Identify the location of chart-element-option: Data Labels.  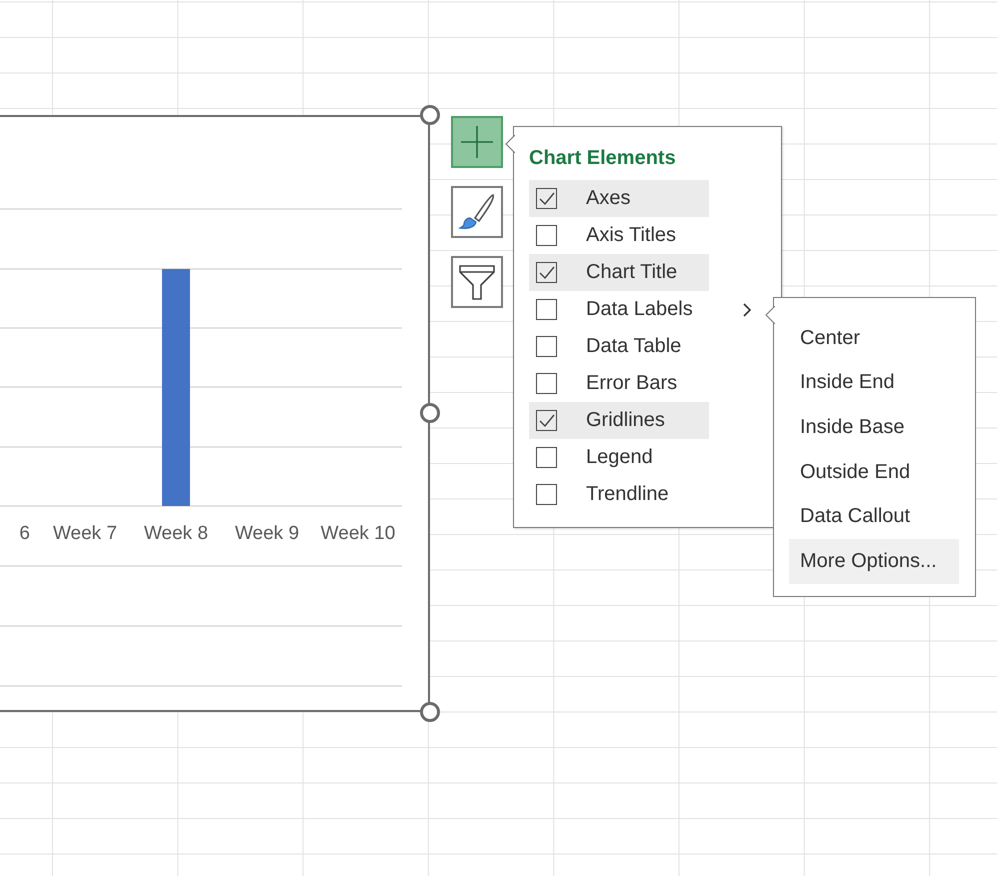
(645, 309).